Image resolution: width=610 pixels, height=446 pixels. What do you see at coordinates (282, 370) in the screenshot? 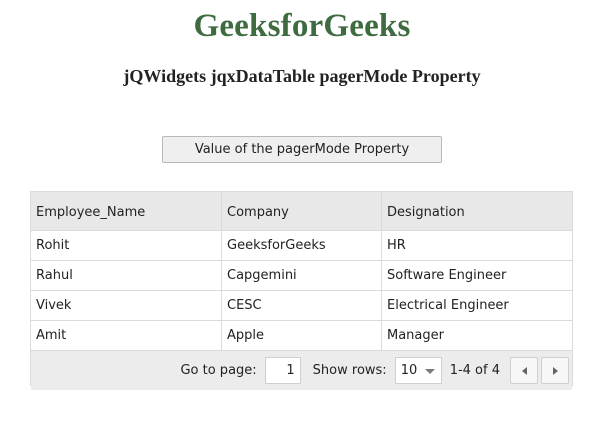
I see `goto-page-input` at bounding box center [282, 370].